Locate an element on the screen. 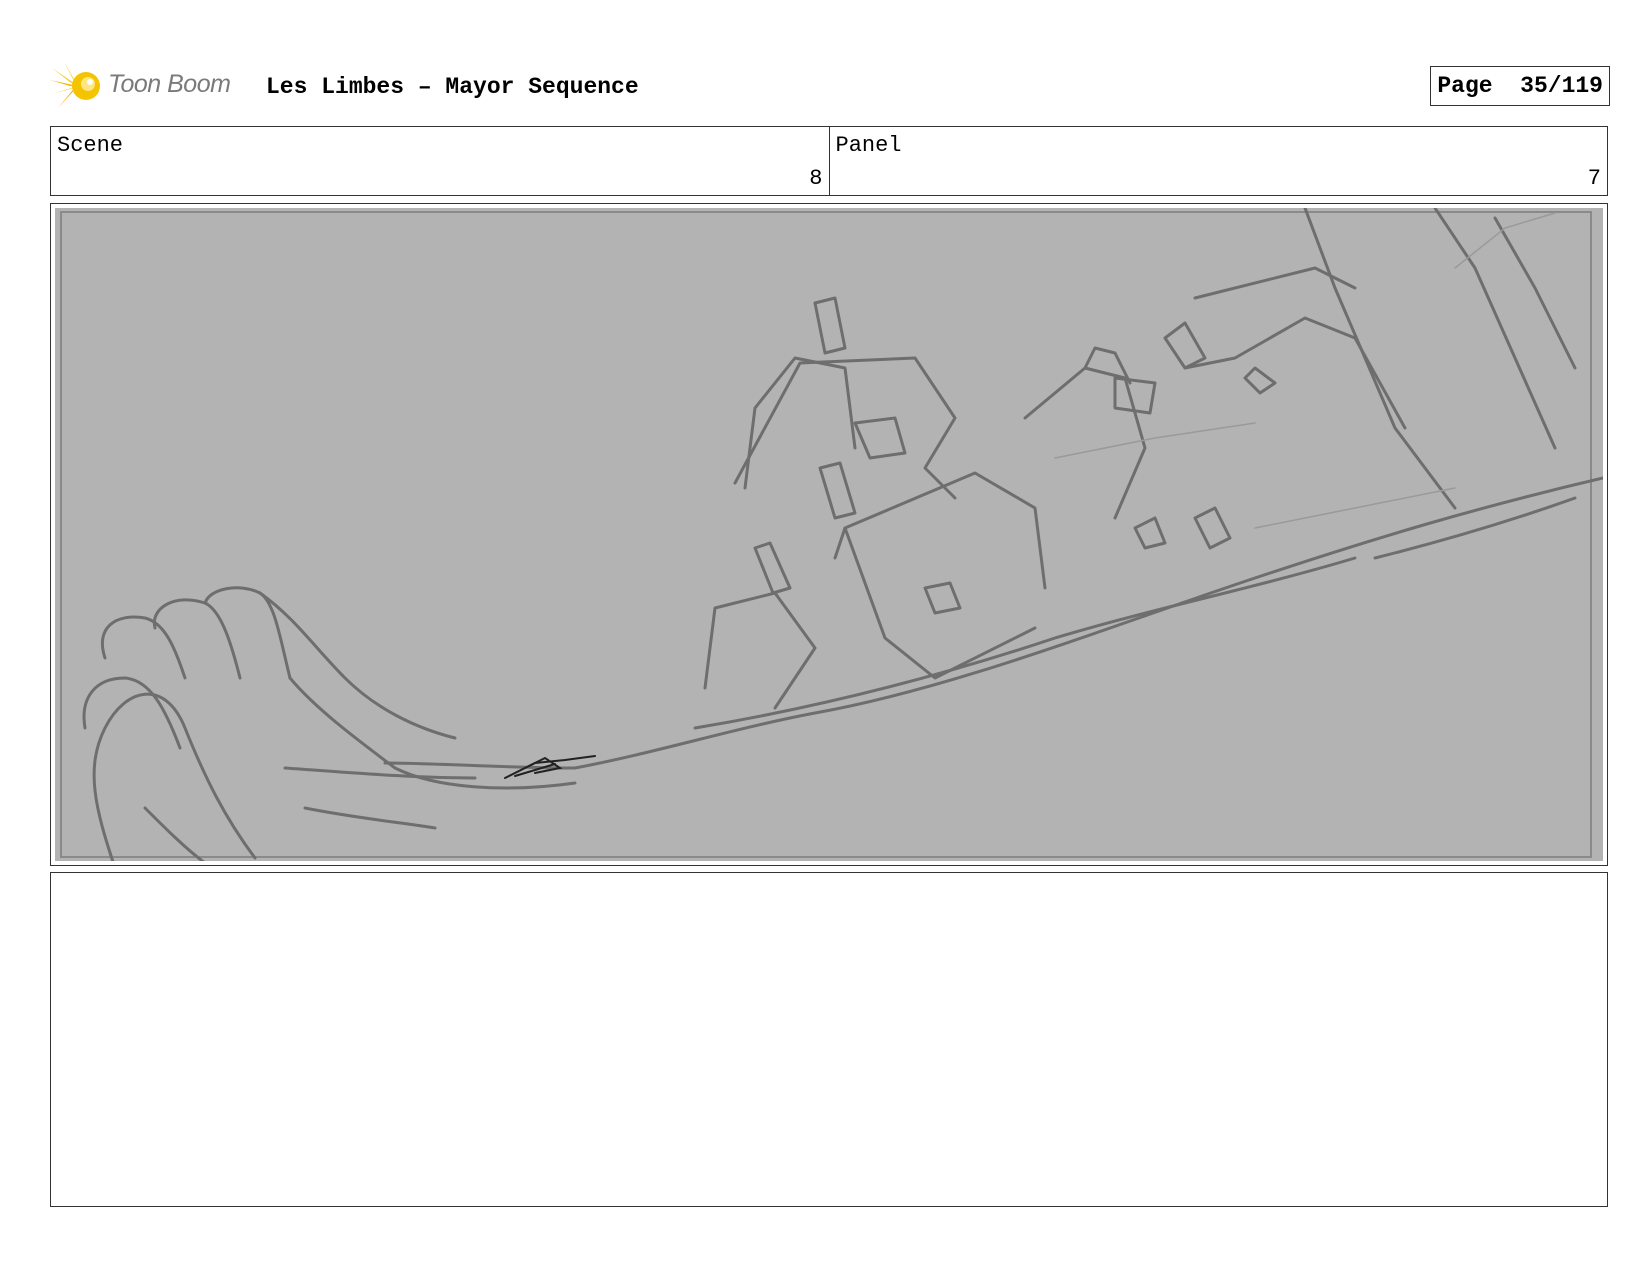  panel-value: 7 is located at coordinates (1594, 178).